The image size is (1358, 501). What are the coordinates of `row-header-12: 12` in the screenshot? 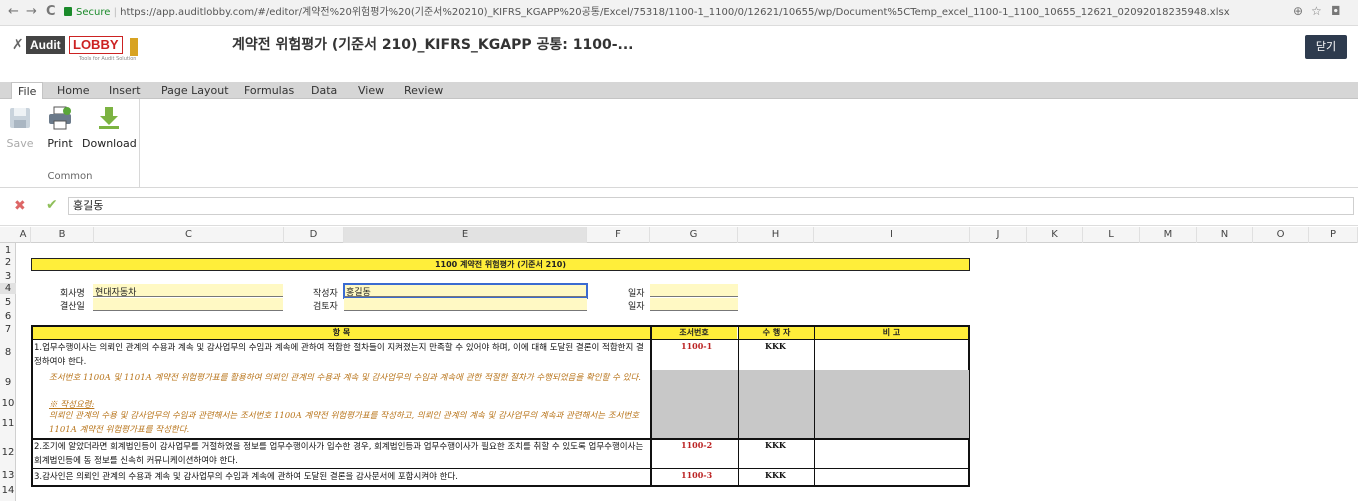 It's located at (8, 452).